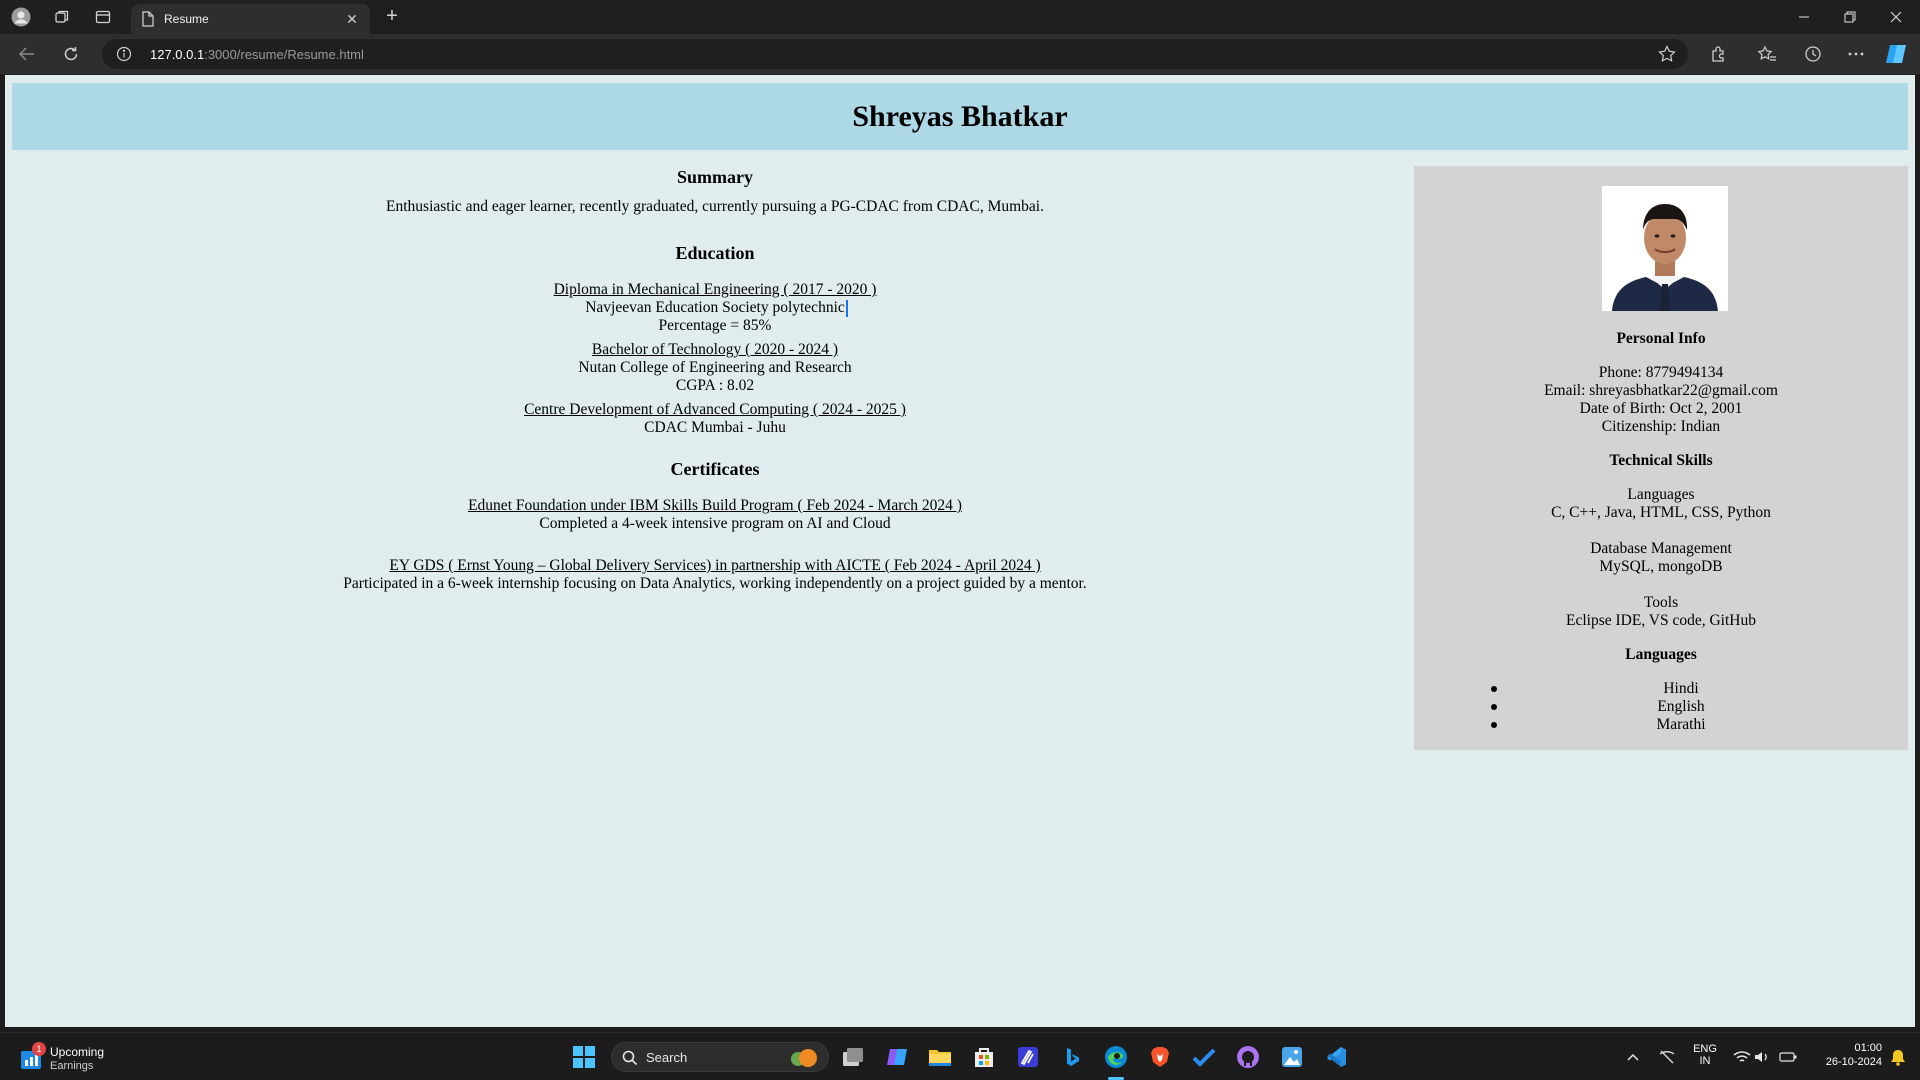 The image size is (1920, 1080). What do you see at coordinates (1292, 1057) in the screenshot?
I see `photos-app-icon` at bounding box center [1292, 1057].